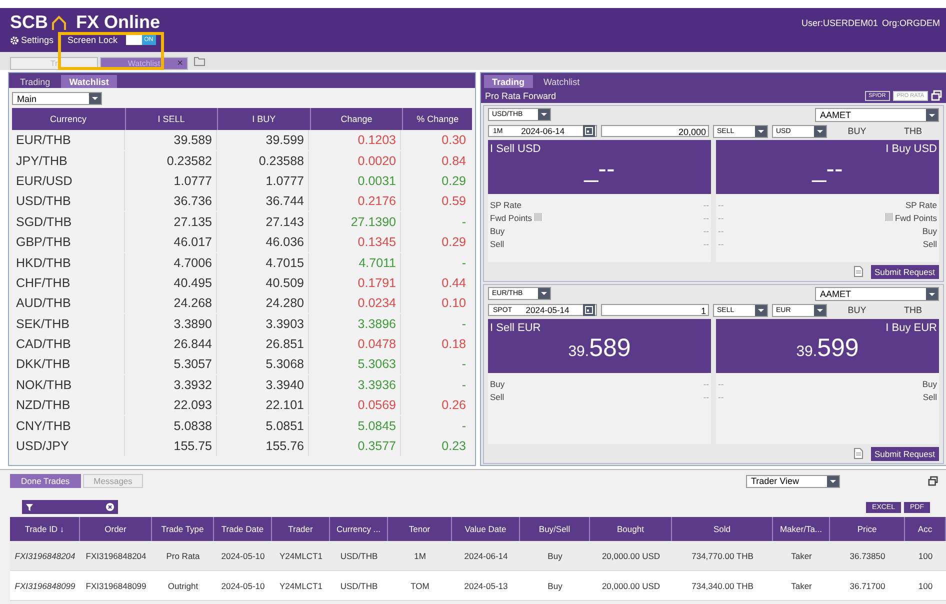 The image size is (946, 604). I want to click on table-cell: 5.3063, so click(355, 364).